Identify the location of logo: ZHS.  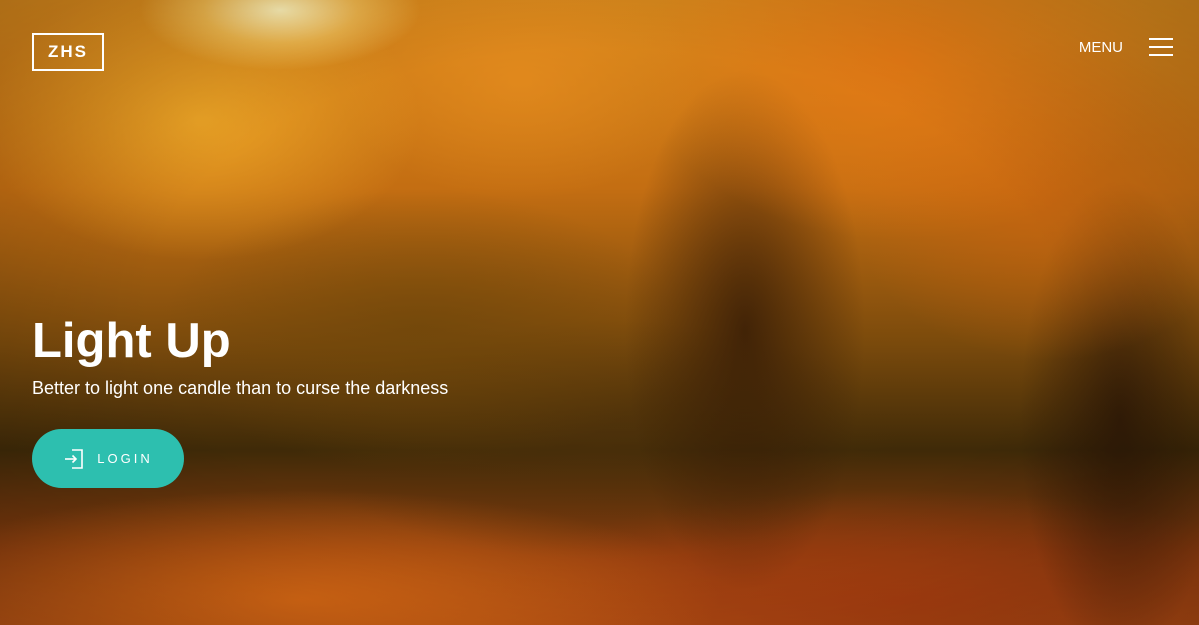
(68, 52).